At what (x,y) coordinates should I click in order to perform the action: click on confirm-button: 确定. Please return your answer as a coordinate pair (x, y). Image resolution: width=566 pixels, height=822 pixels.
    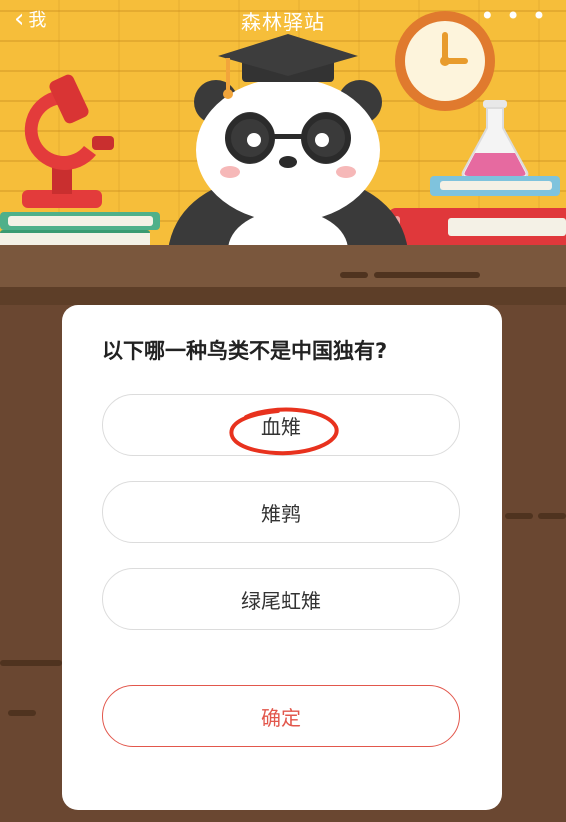
    Looking at the image, I should click on (281, 716).